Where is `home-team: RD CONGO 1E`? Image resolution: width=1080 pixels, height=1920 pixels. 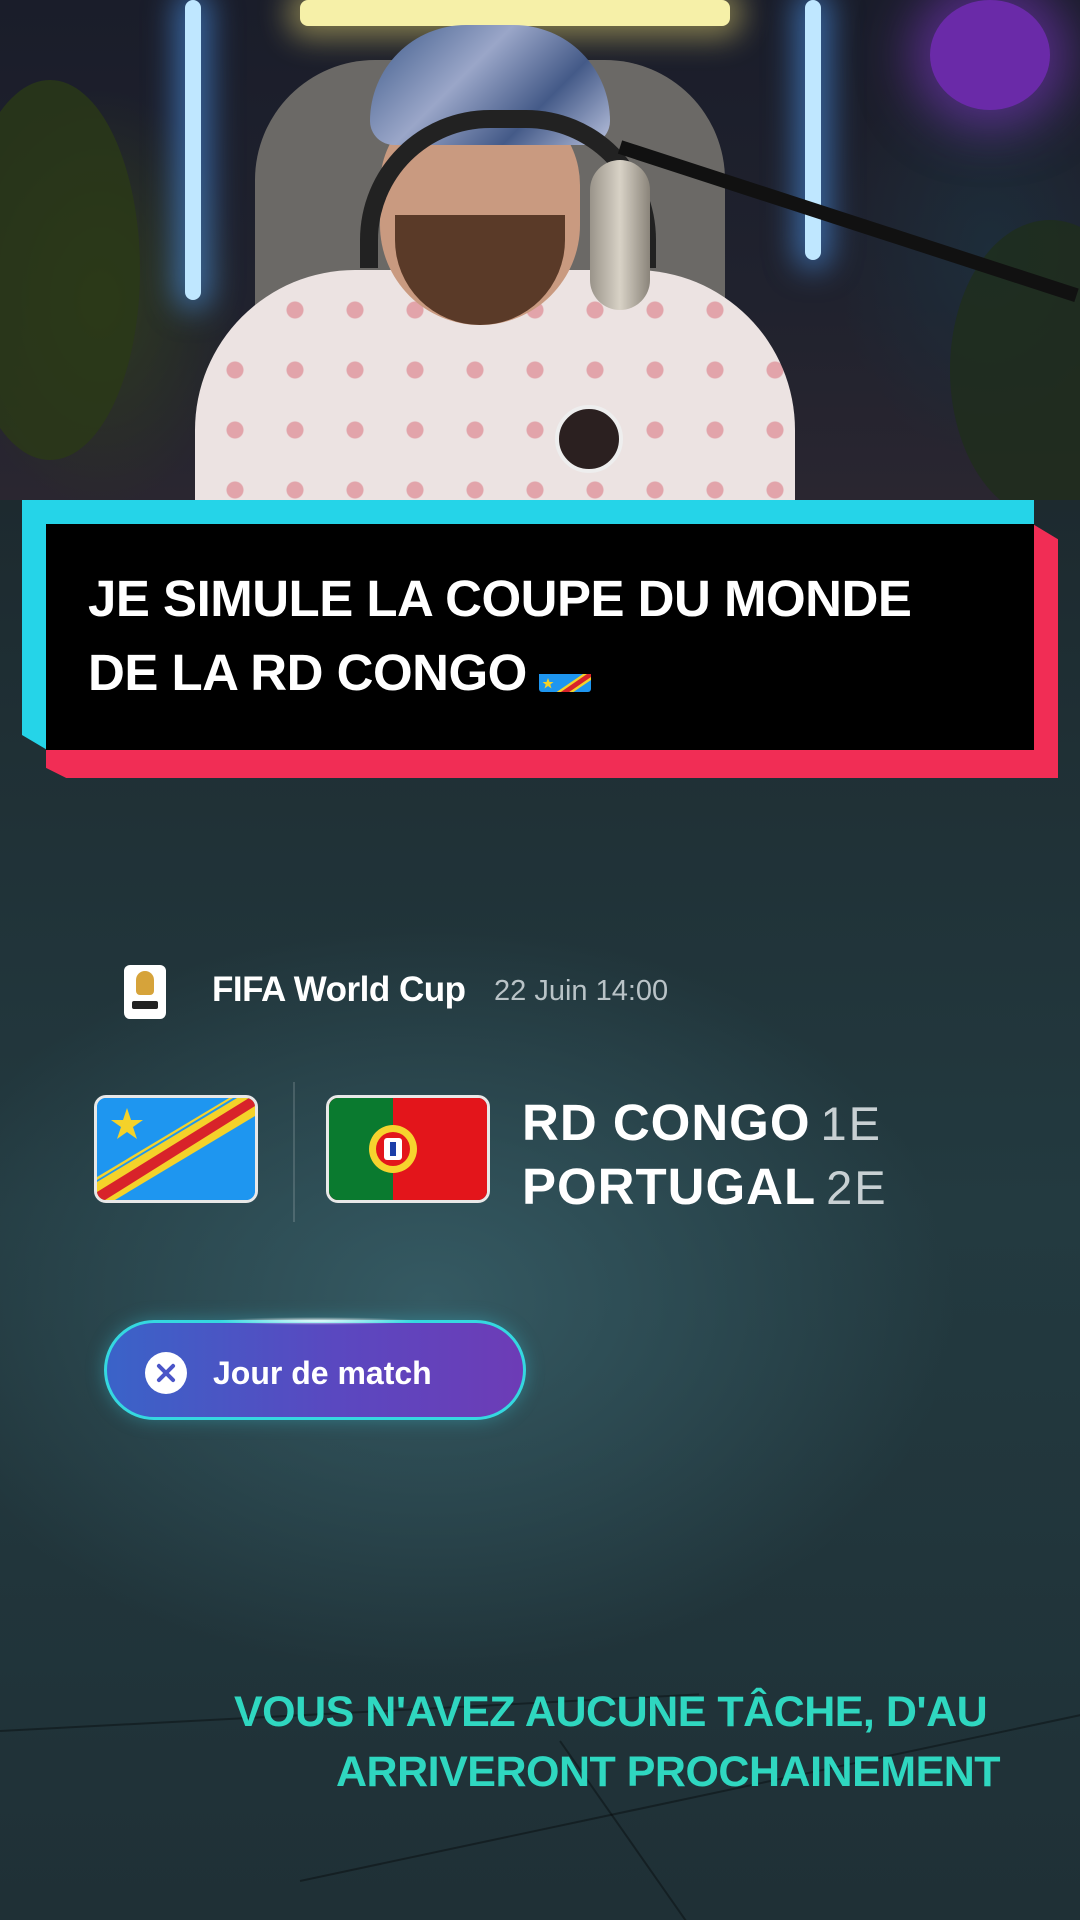 home-team: RD CONGO 1E is located at coordinates (702, 1122).